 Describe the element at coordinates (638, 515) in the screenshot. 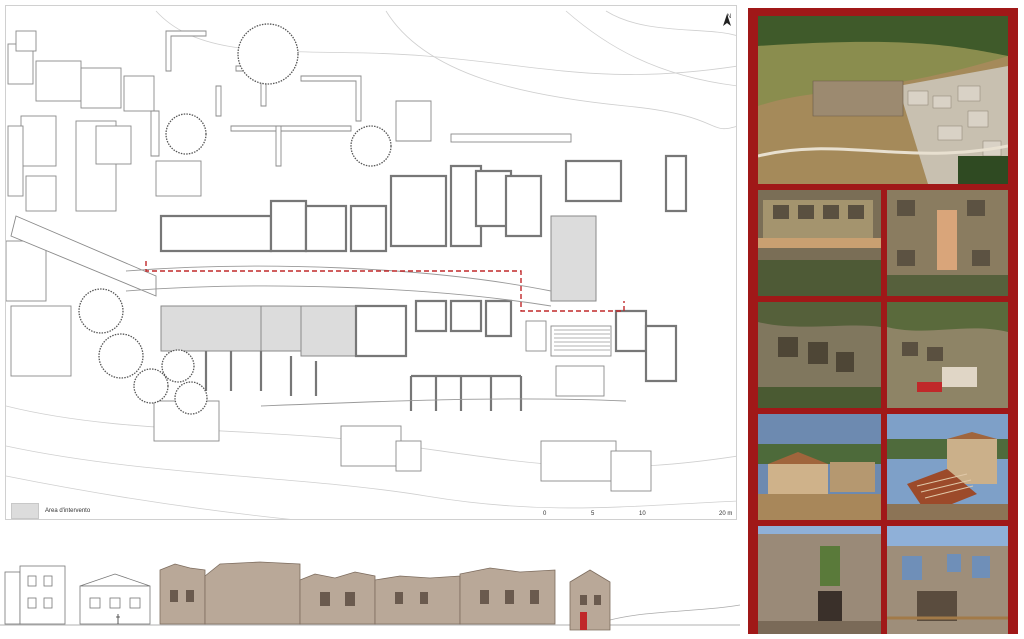

I see `scale-bar: 0 5 10 20 m` at that location.